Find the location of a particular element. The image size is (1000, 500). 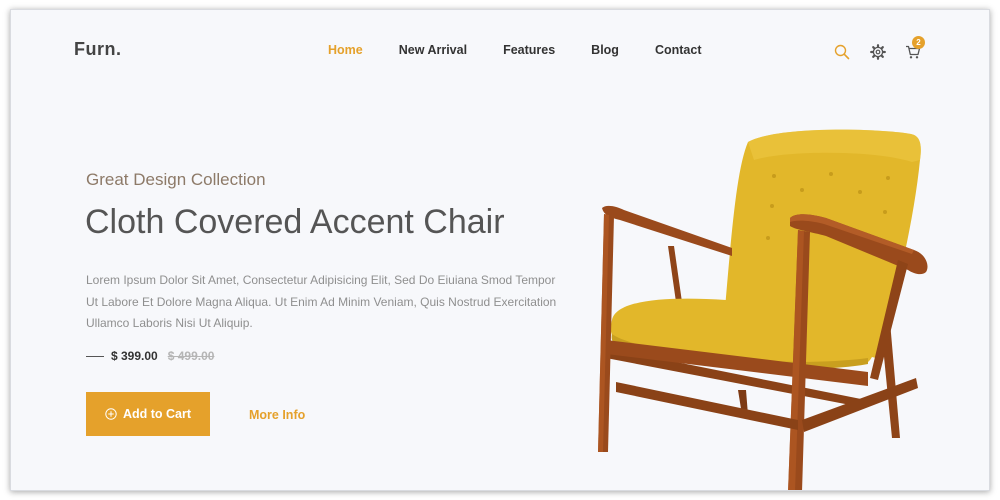

price-row: $ 399.00 $ 499.00 is located at coordinates (150, 356).